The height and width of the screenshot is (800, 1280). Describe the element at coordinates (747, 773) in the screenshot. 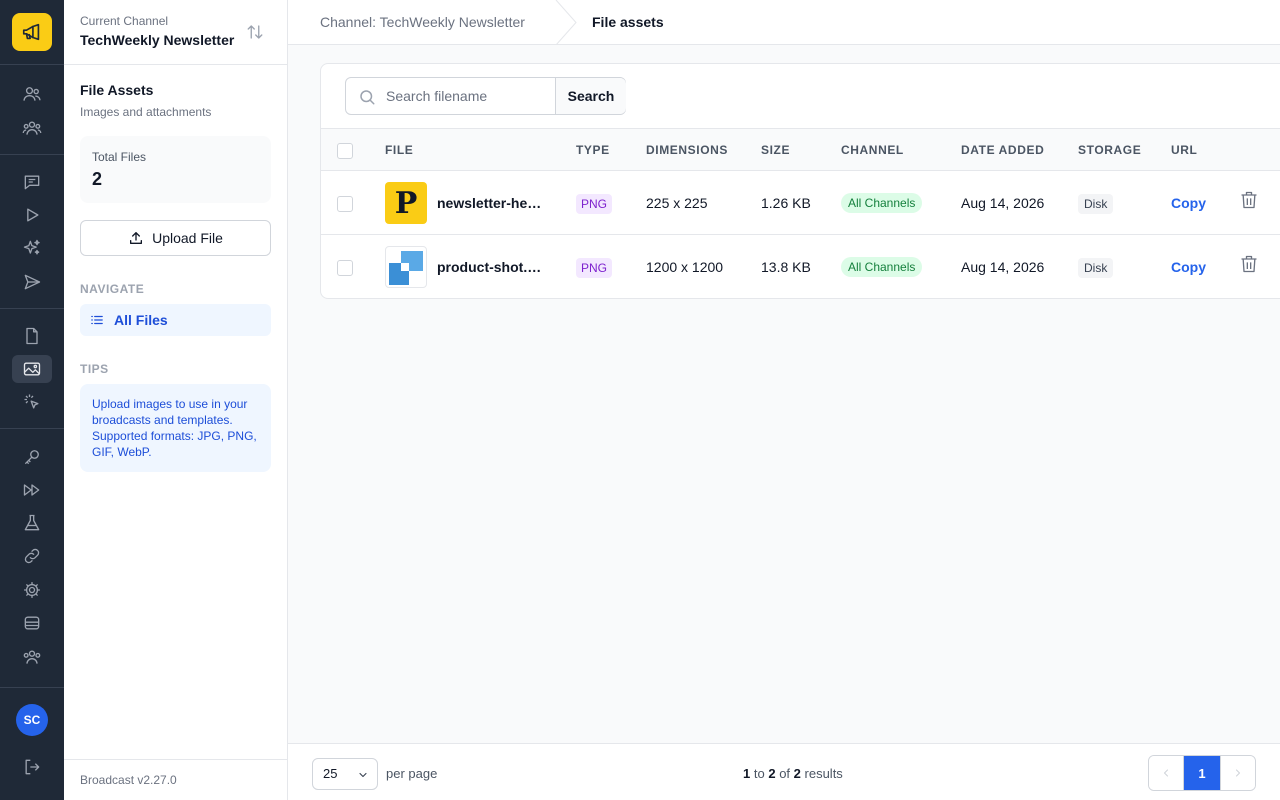

I see `results-from: 1` at that location.